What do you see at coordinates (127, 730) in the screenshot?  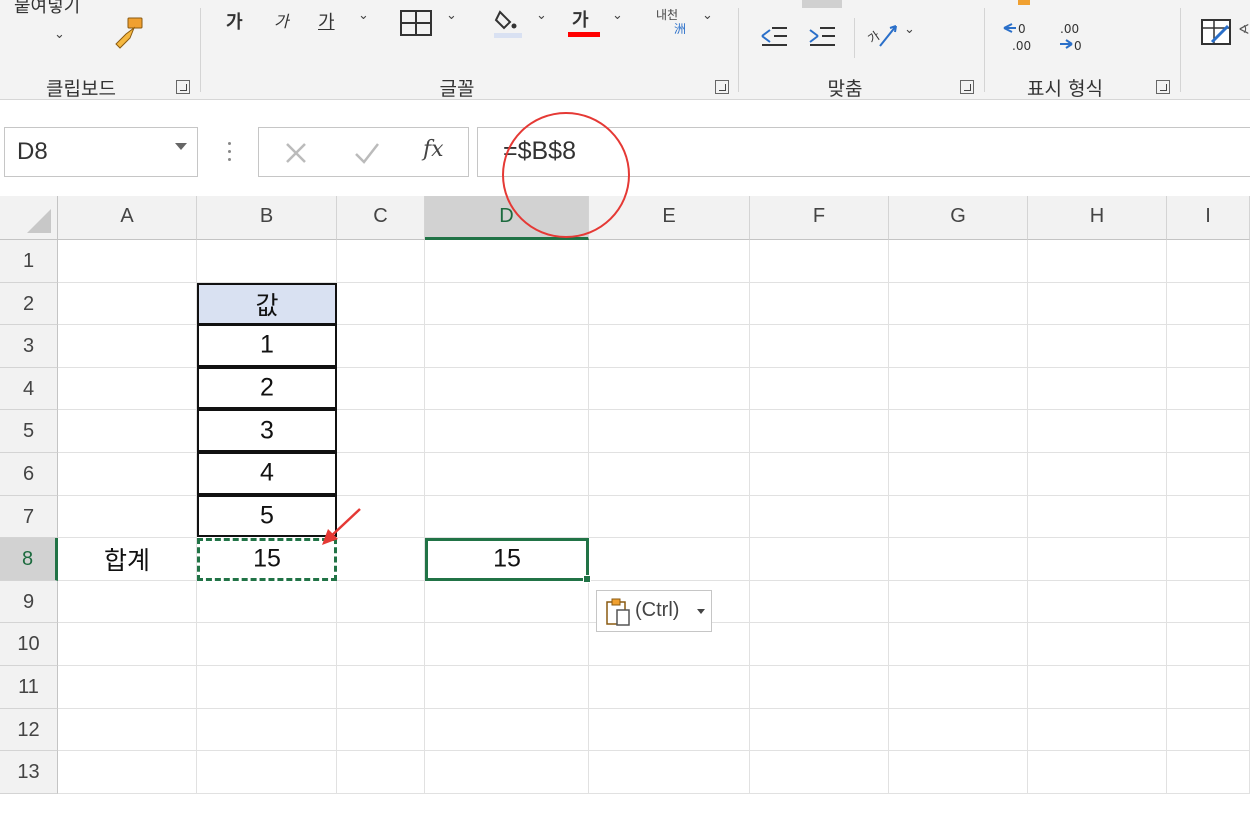 I see `cell-a12` at bounding box center [127, 730].